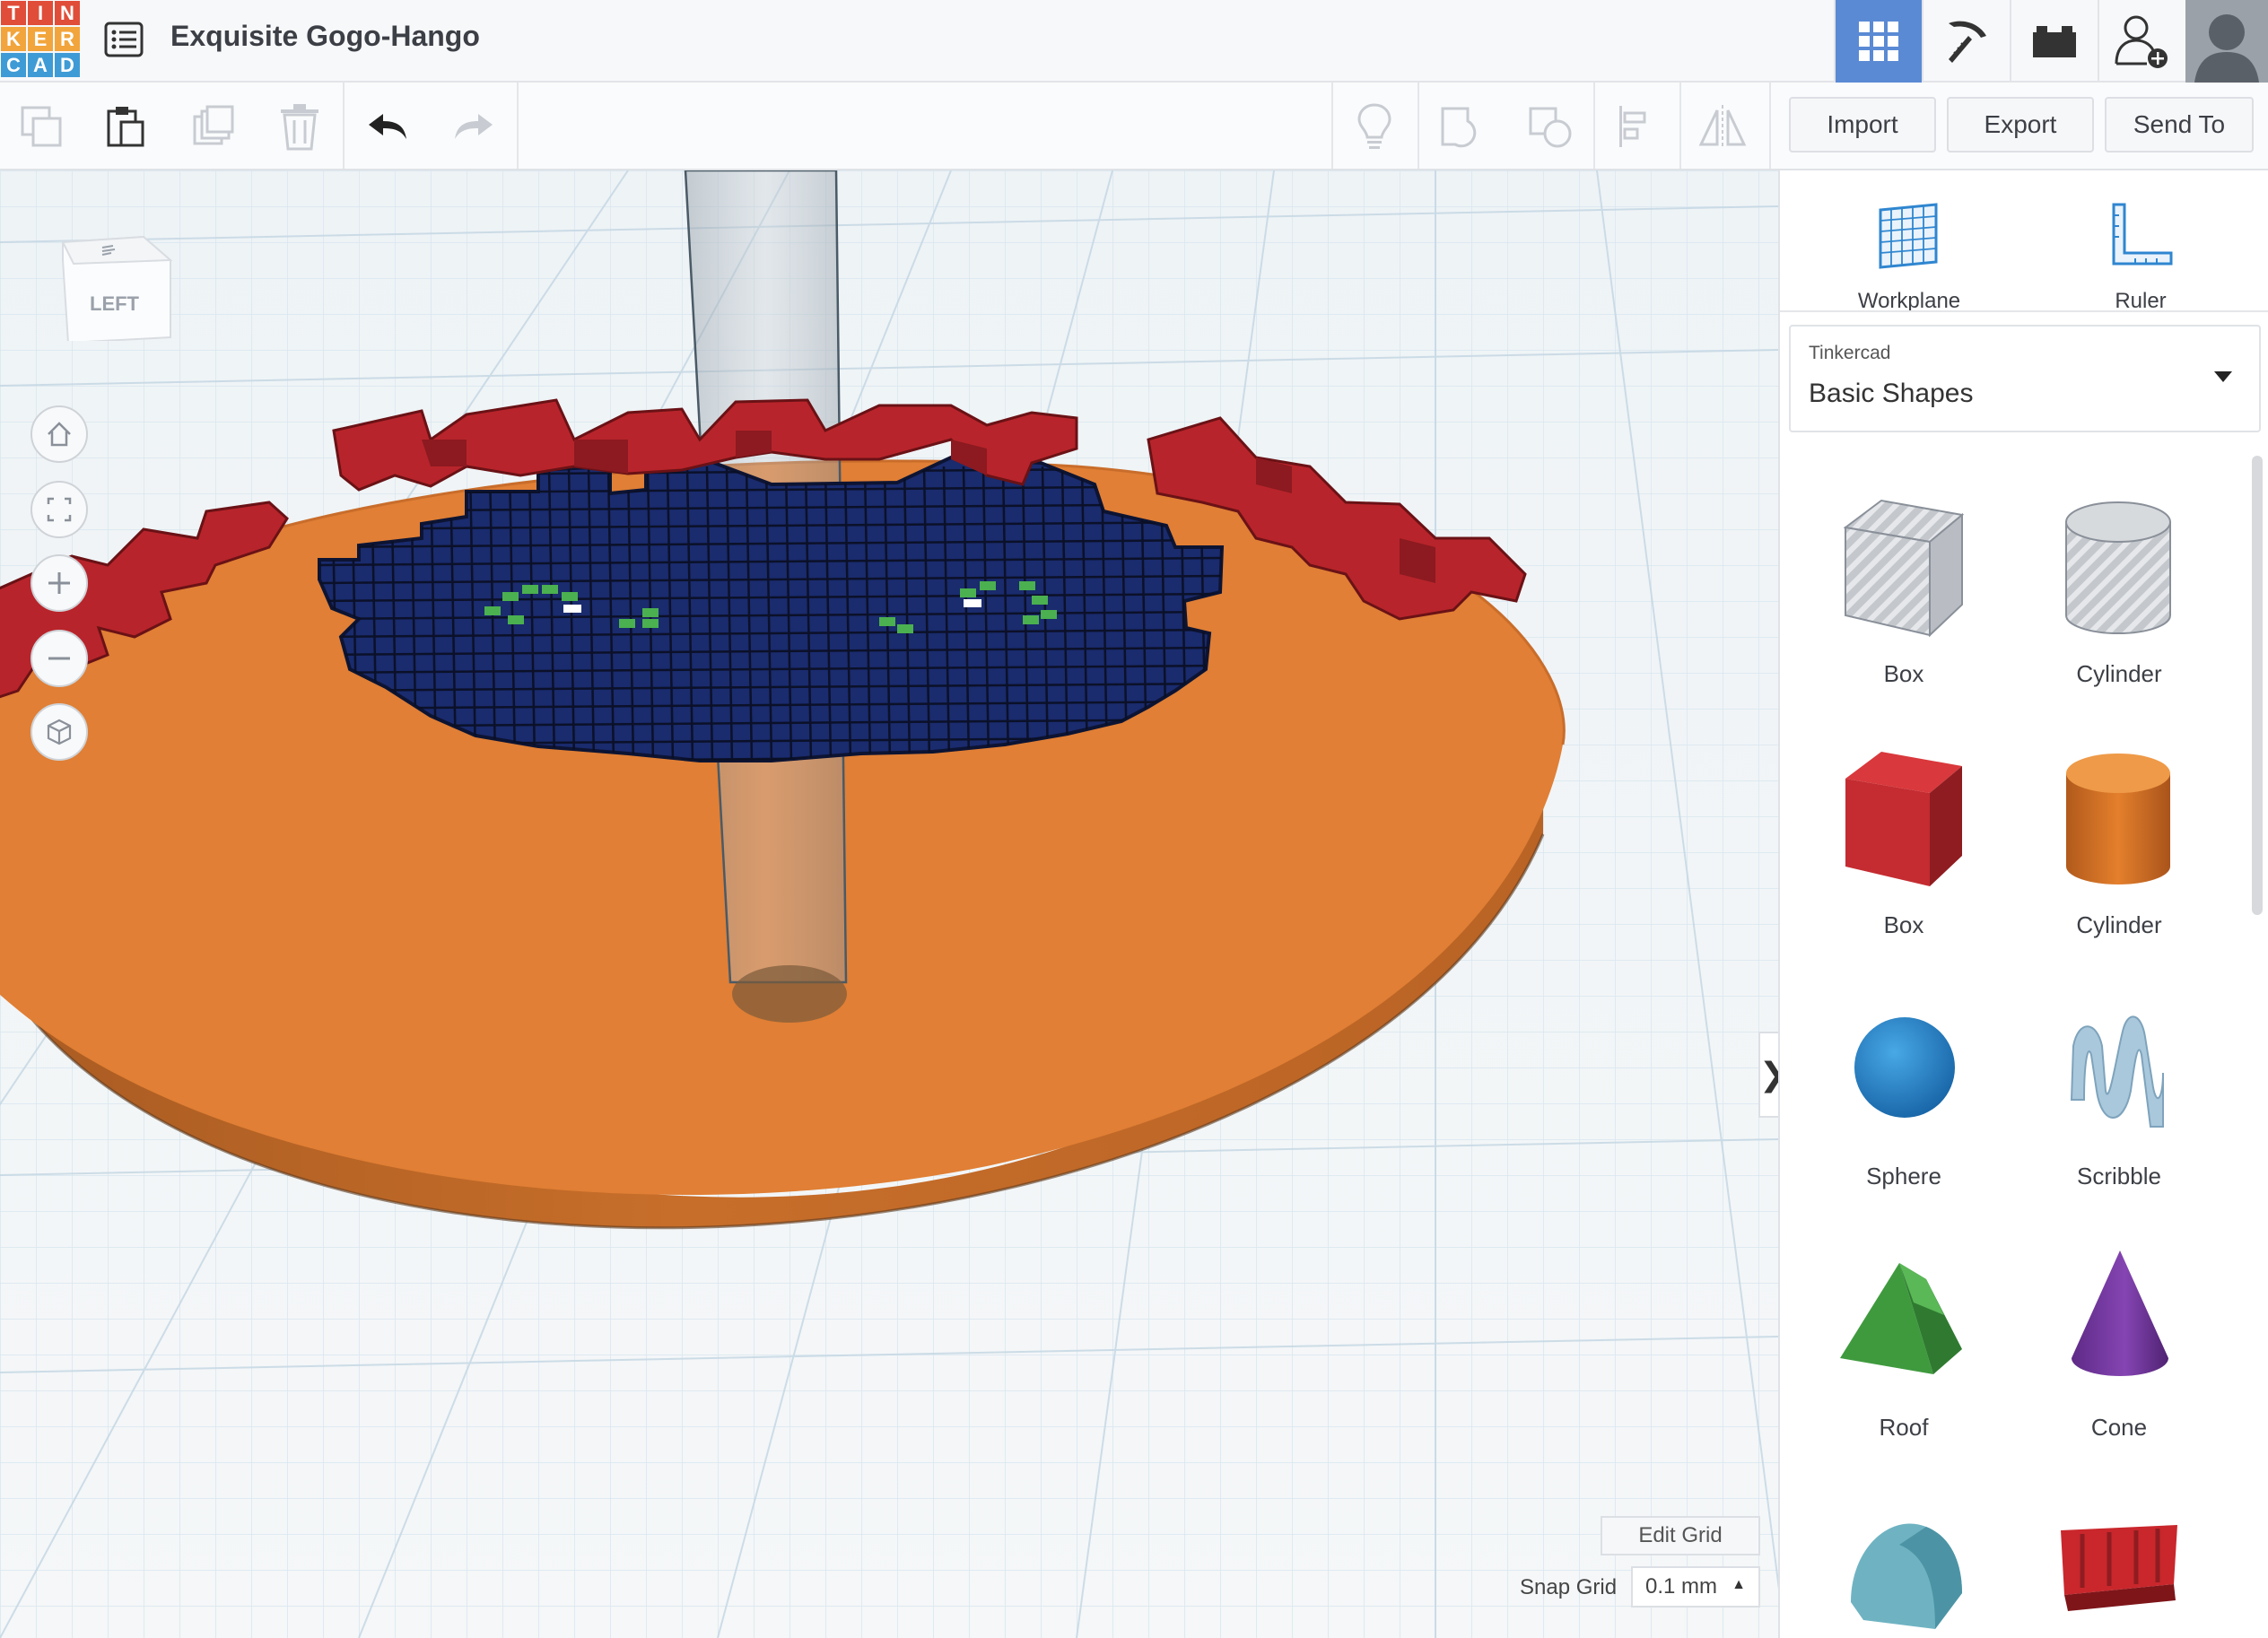 Image resolution: width=2268 pixels, height=1638 pixels. I want to click on ungroup-button, so click(1550, 126).